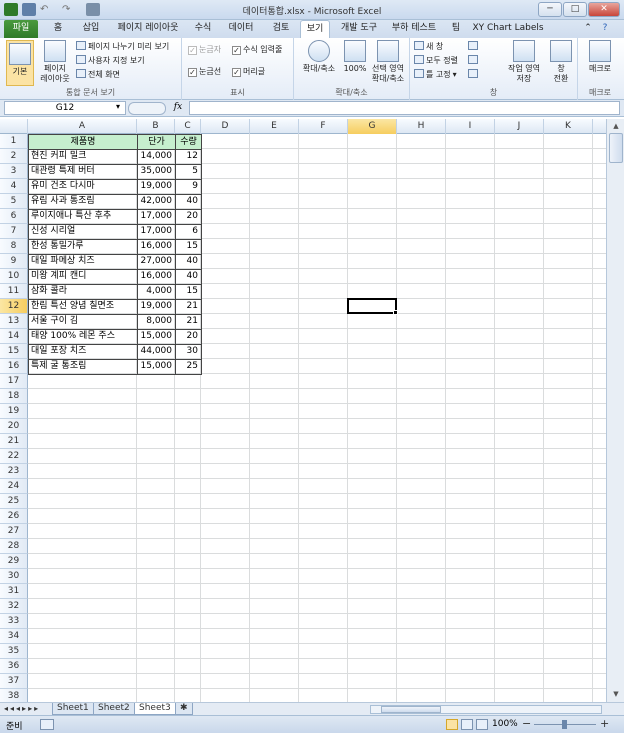 The image size is (624, 733). What do you see at coordinates (14, 336) in the screenshot?
I see `row-header-14: 14` at bounding box center [14, 336].